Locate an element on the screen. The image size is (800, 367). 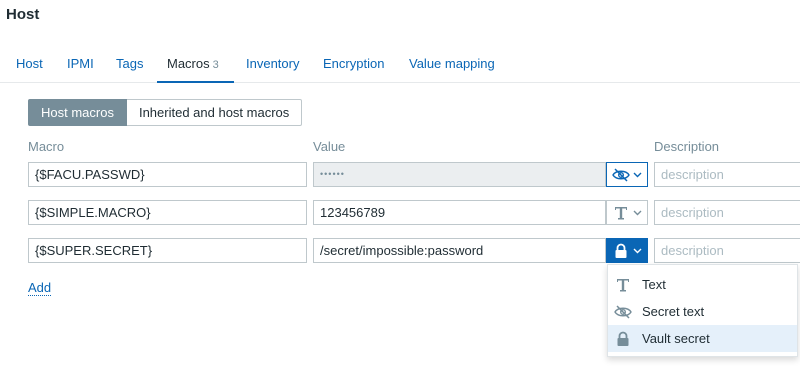
tab-label: Tags is located at coordinates (130, 63).